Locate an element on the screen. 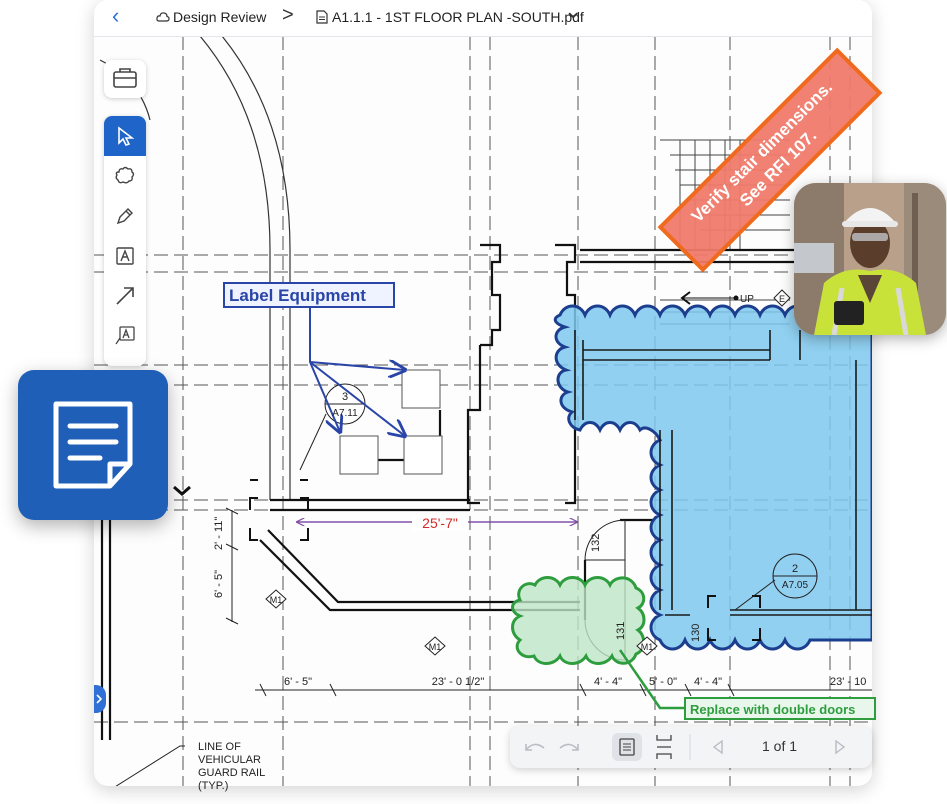 Image resolution: width=947 pixels, height=804 pixels. page-indicator: 1 of 1 is located at coordinates (779, 746).